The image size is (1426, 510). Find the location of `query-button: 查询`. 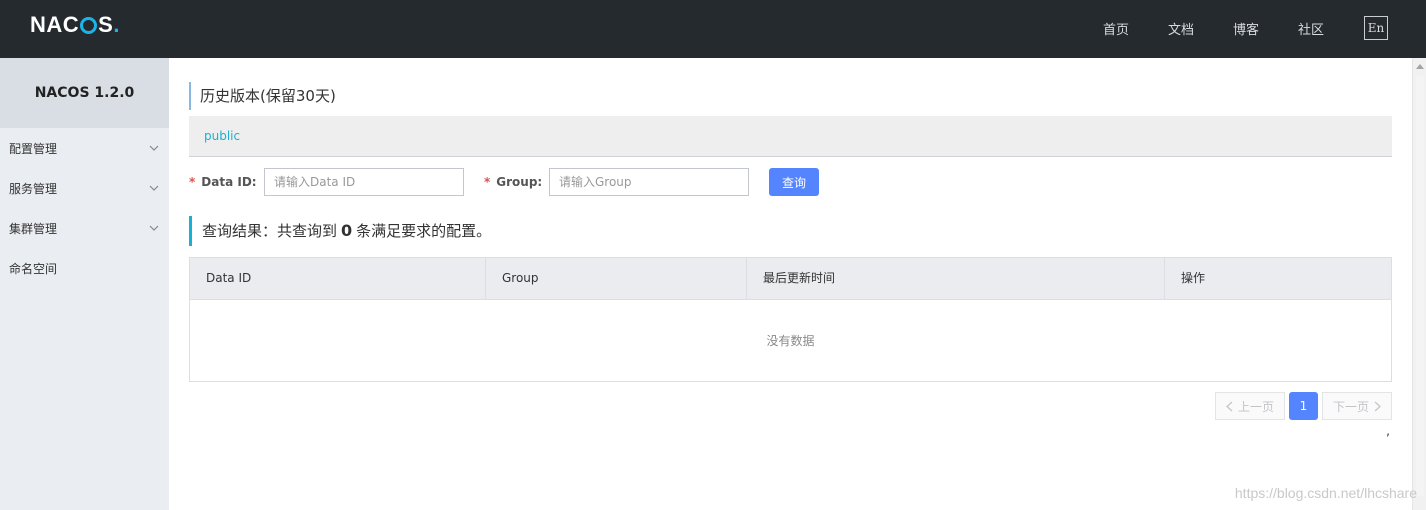

query-button: 查询 is located at coordinates (794, 182).